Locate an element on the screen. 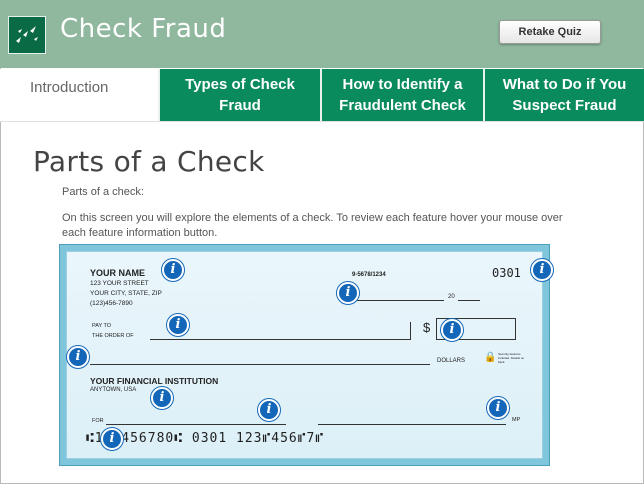  info-button-micr: i is located at coordinates (112, 439).